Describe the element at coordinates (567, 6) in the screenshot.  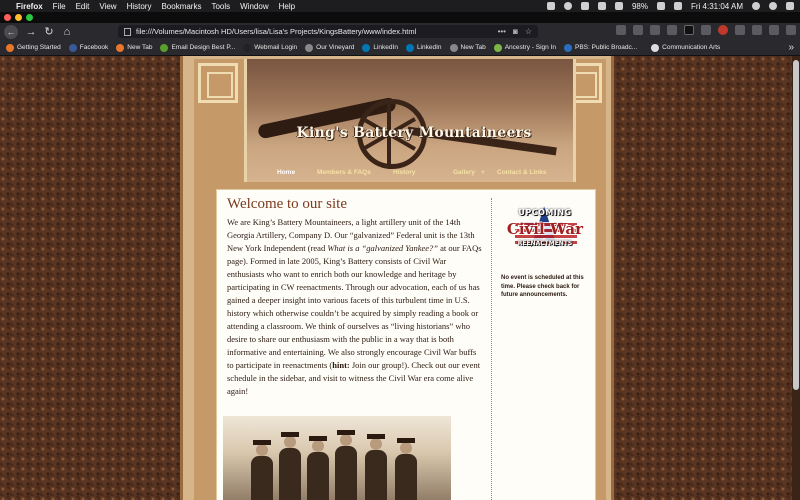
I see `sync-icon` at that location.